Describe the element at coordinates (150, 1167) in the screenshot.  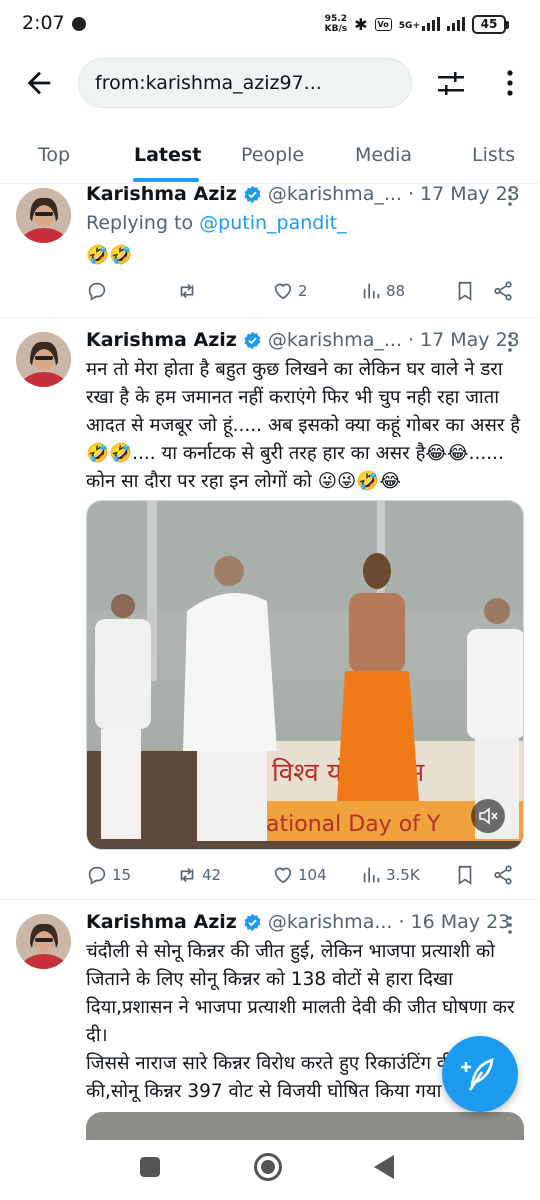
I see `recent-apps-icon` at that location.